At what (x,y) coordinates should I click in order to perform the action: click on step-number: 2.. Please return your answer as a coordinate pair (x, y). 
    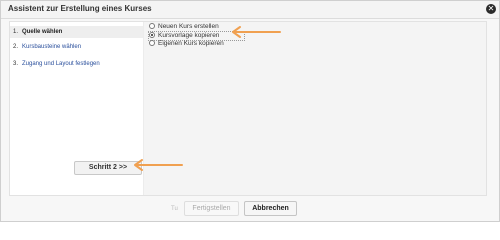
    Looking at the image, I should click on (16, 47).